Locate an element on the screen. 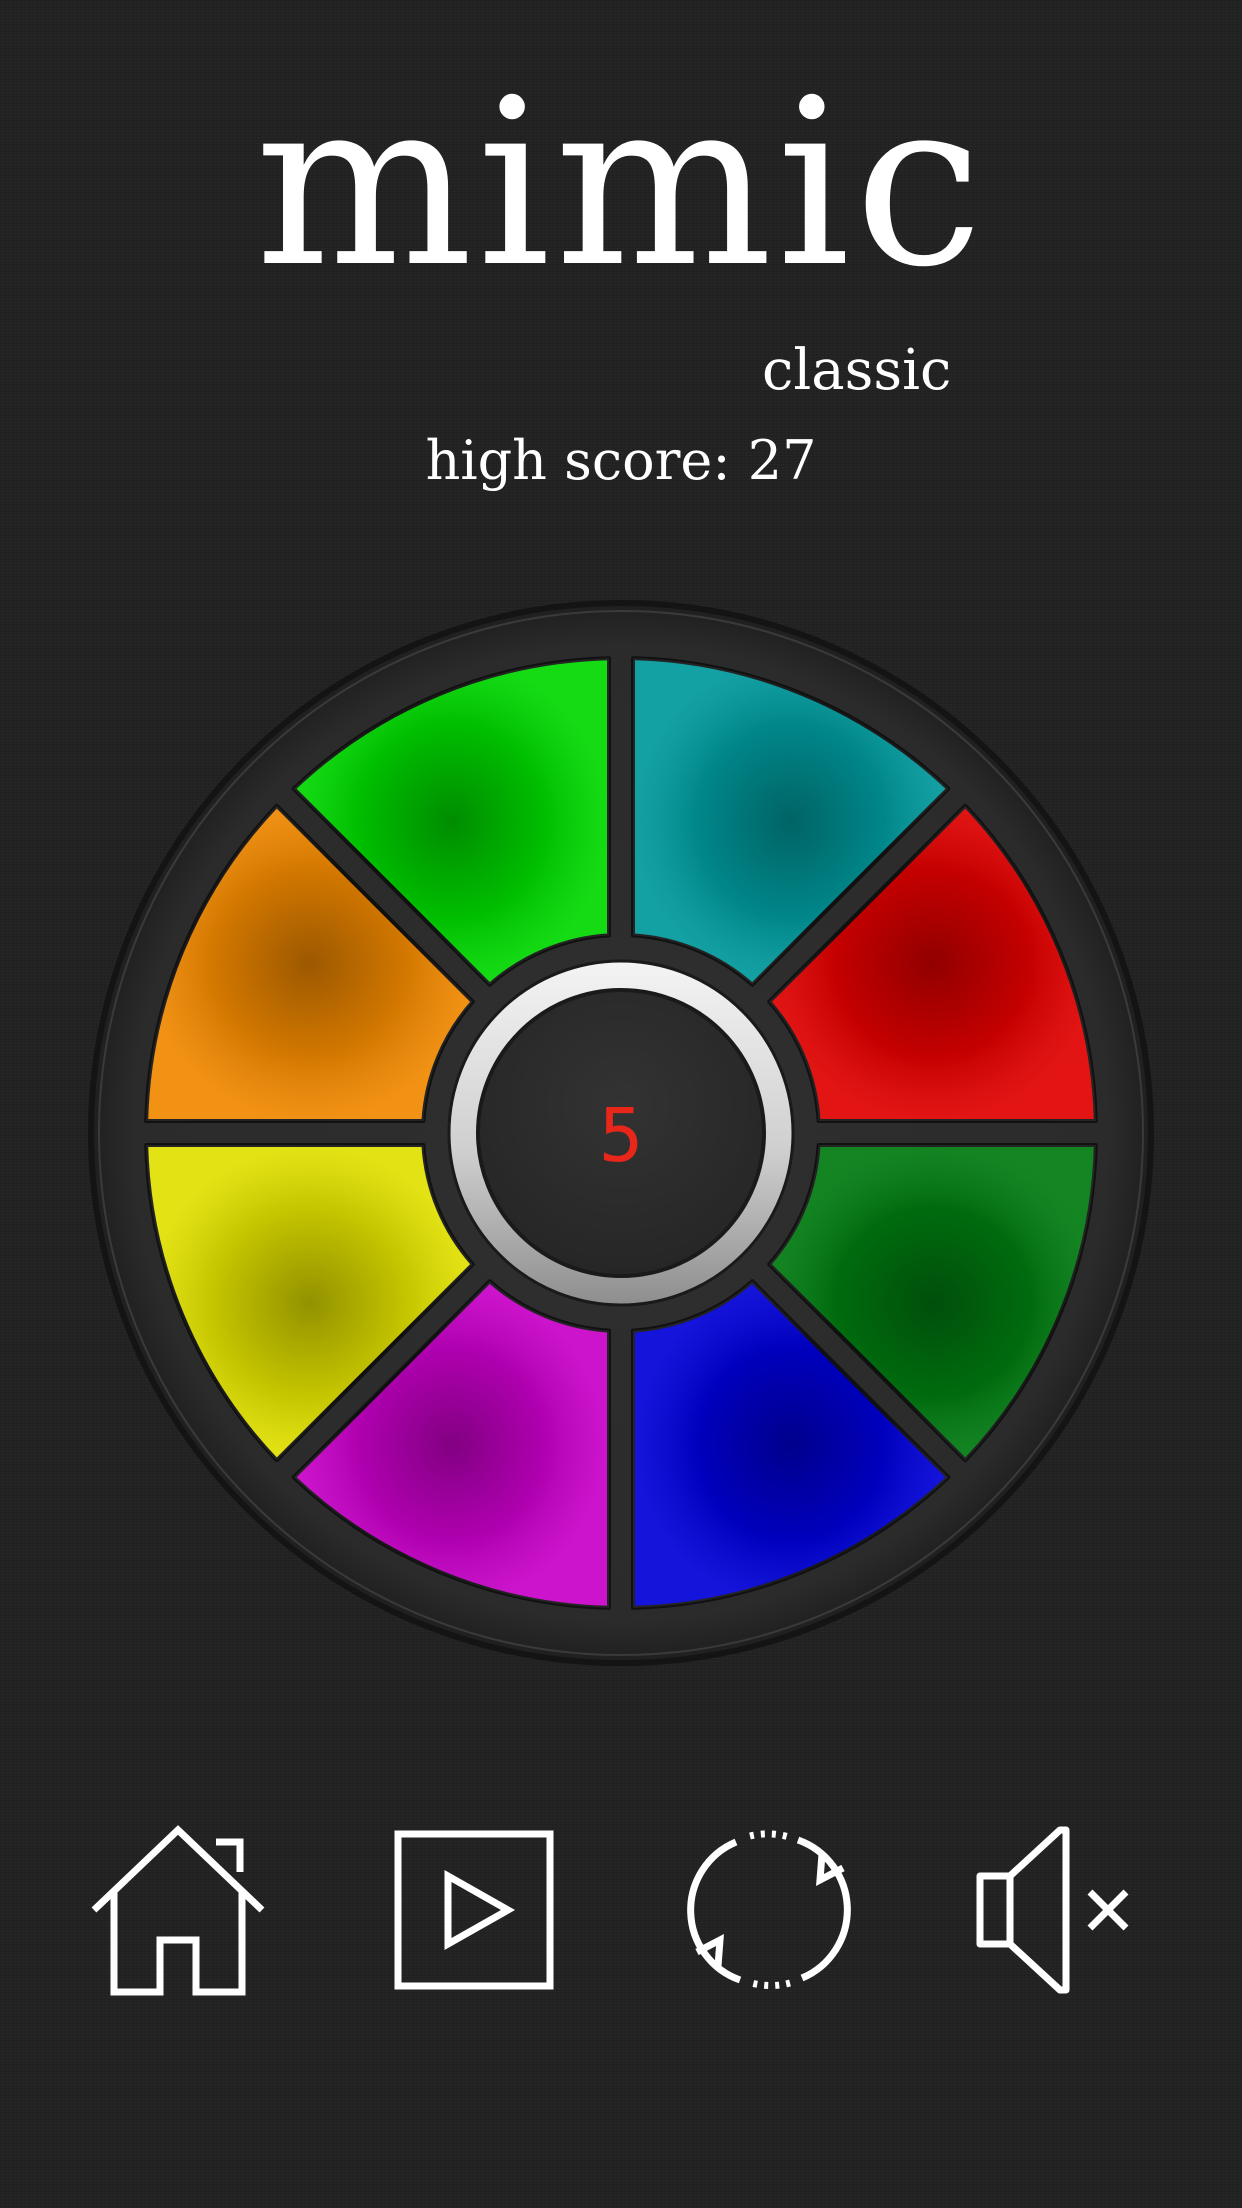  round-counter: 5 is located at coordinates (621, 1136).